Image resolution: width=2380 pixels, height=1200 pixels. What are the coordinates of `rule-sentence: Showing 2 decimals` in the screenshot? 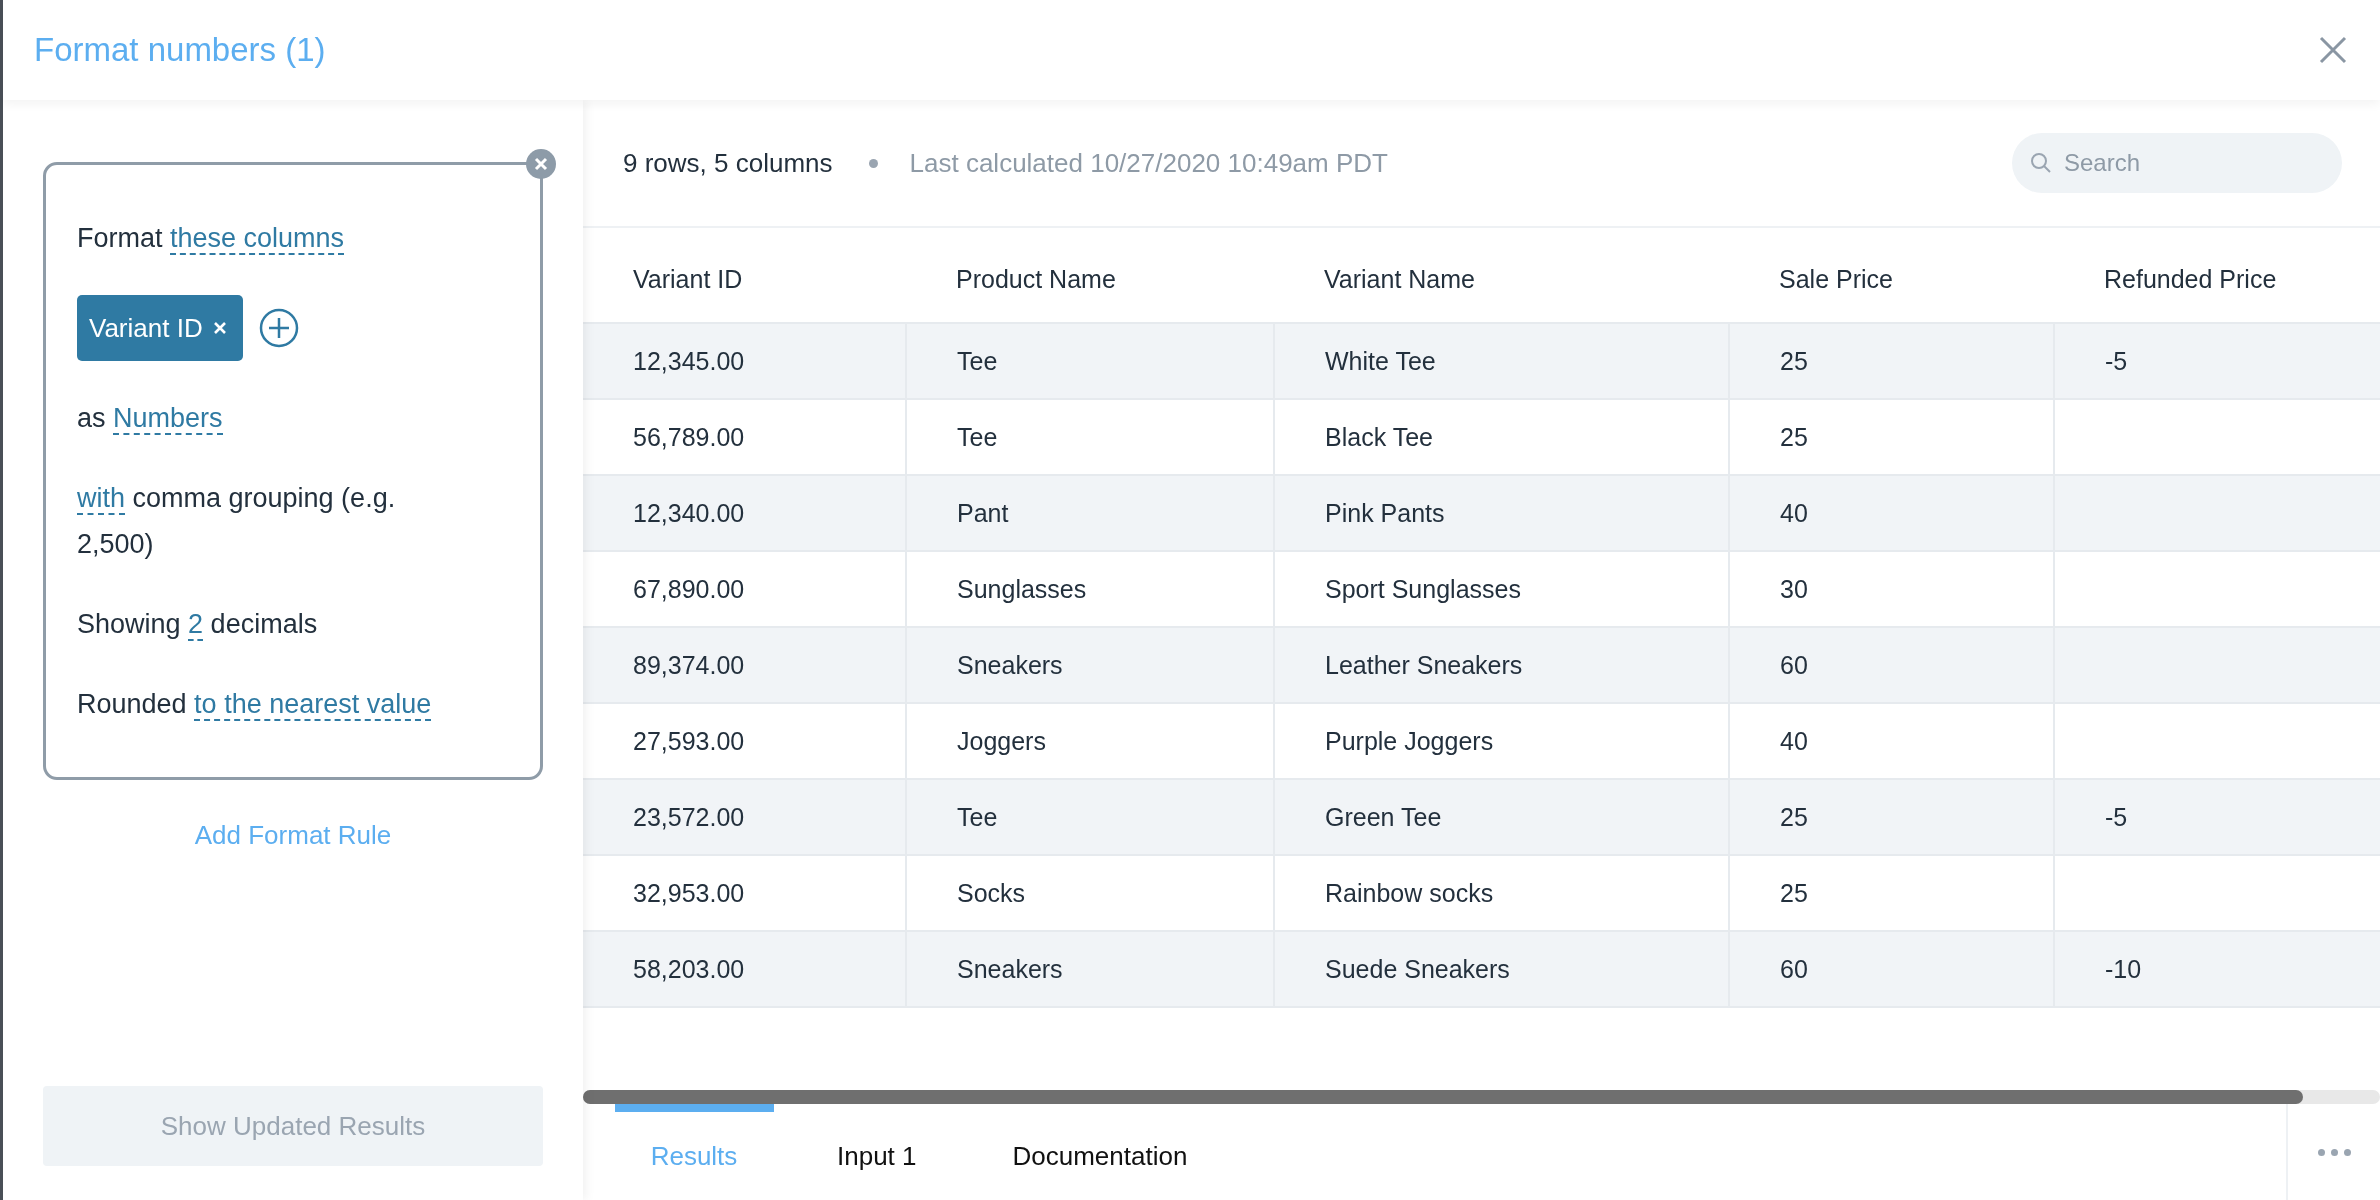 It's located at (198, 625).